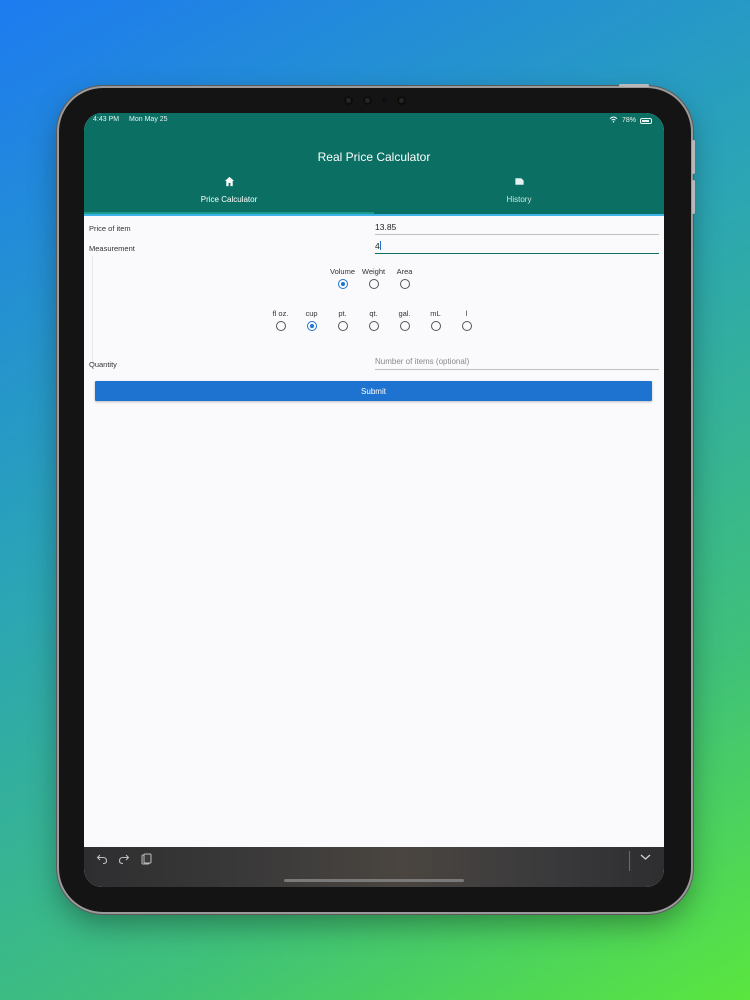 The image size is (750, 1000). I want to click on redo-icon, so click(124, 860).